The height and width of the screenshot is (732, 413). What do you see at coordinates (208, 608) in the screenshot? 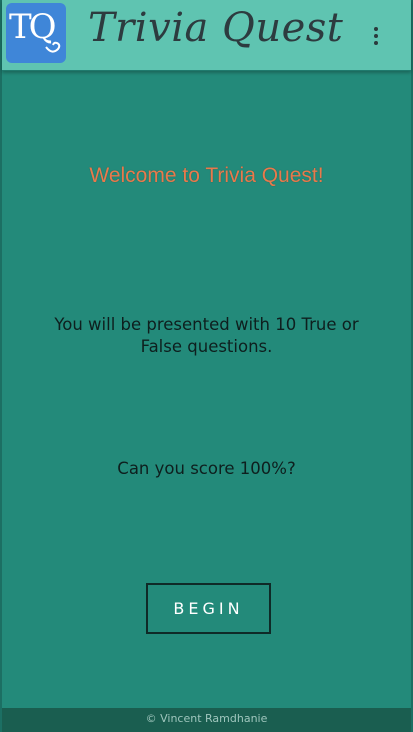
I see `begin-button: BEGIN` at bounding box center [208, 608].